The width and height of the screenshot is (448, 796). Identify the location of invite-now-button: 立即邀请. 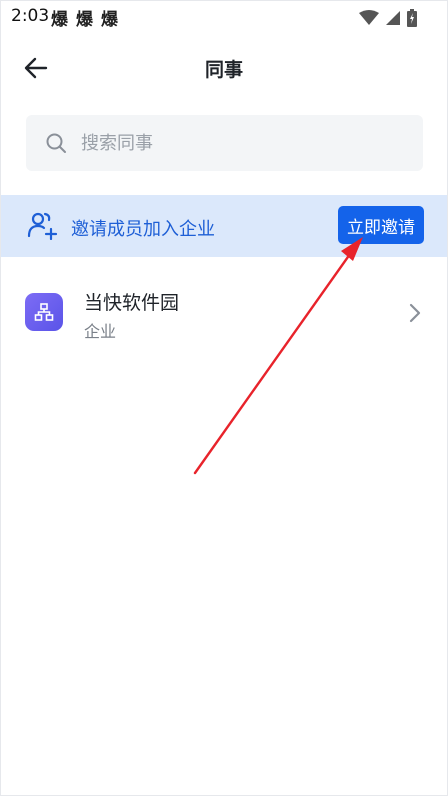
(381, 225).